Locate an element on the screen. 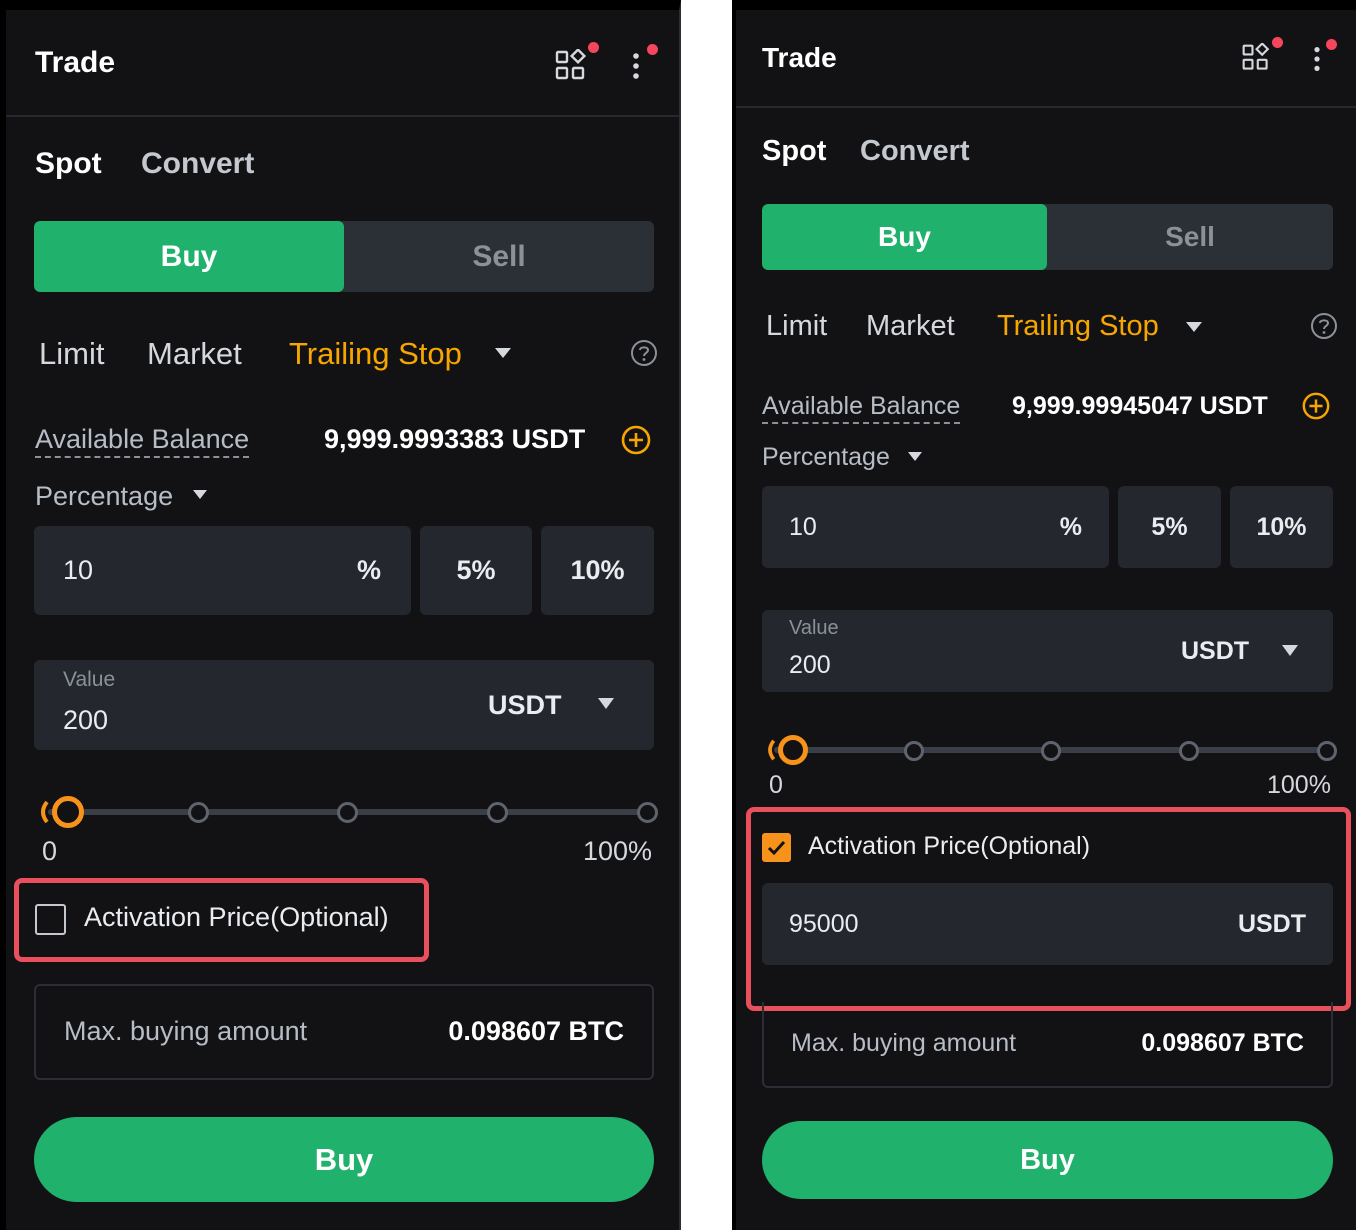  activation-price-input: 95000 USDT is located at coordinates (1047, 924).